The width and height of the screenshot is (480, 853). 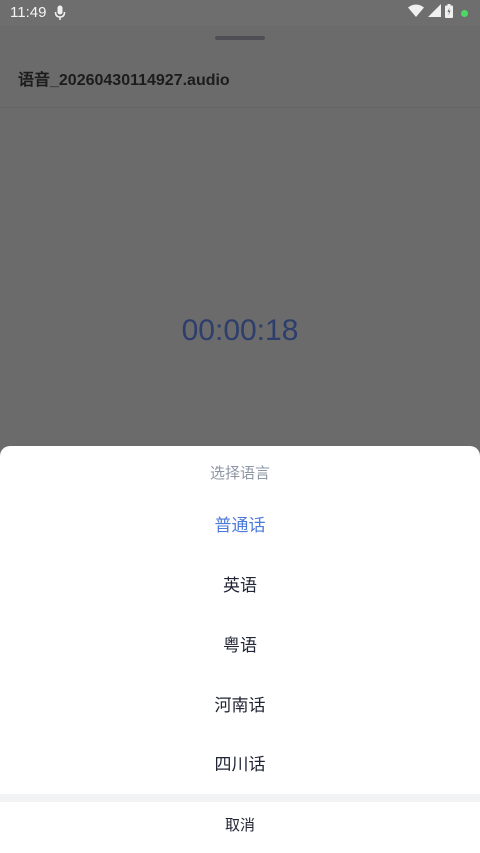 What do you see at coordinates (239, 473) in the screenshot?
I see `sheet-title: 选择语言` at bounding box center [239, 473].